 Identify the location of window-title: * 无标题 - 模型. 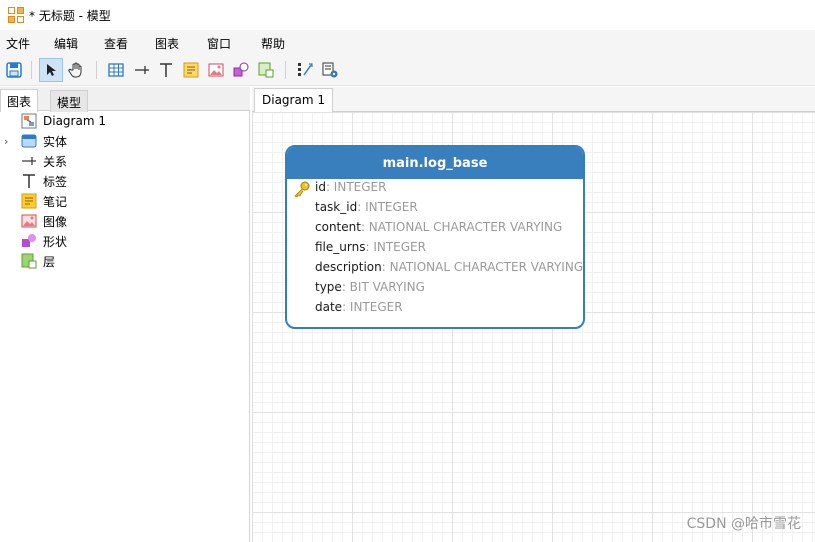
(70, 15).